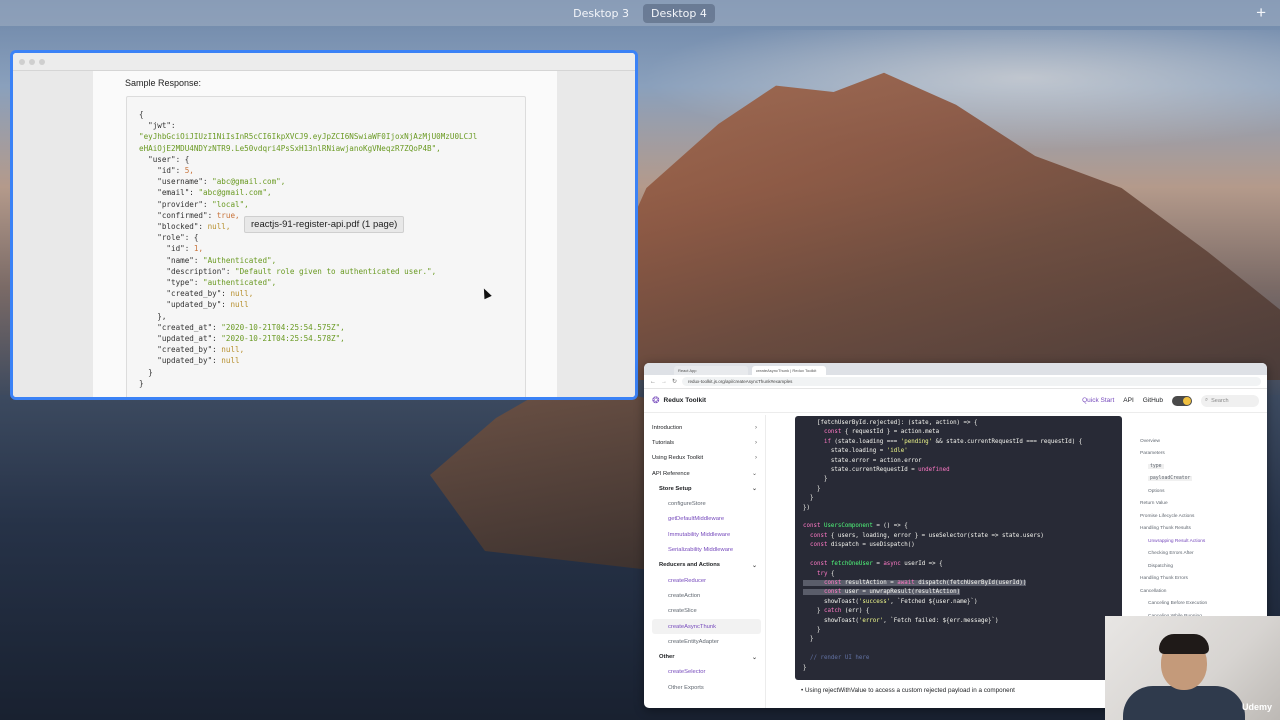 This screenshot has height=720, width=1280. Describe the element at coordinates (1153, 400) in the screenshot. I see `nav-github-link: GitHub` at that location.